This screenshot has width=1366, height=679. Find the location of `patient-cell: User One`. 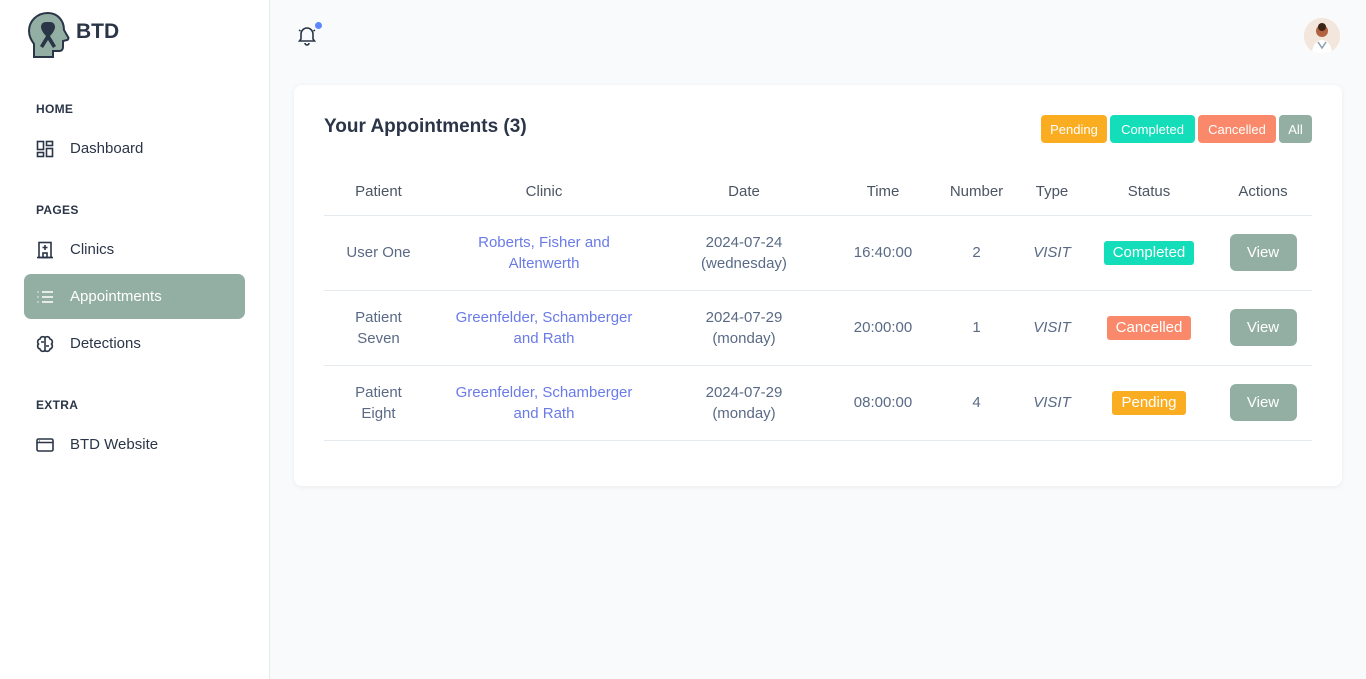

patient-cell: User One is located at coordinates (378, 253).